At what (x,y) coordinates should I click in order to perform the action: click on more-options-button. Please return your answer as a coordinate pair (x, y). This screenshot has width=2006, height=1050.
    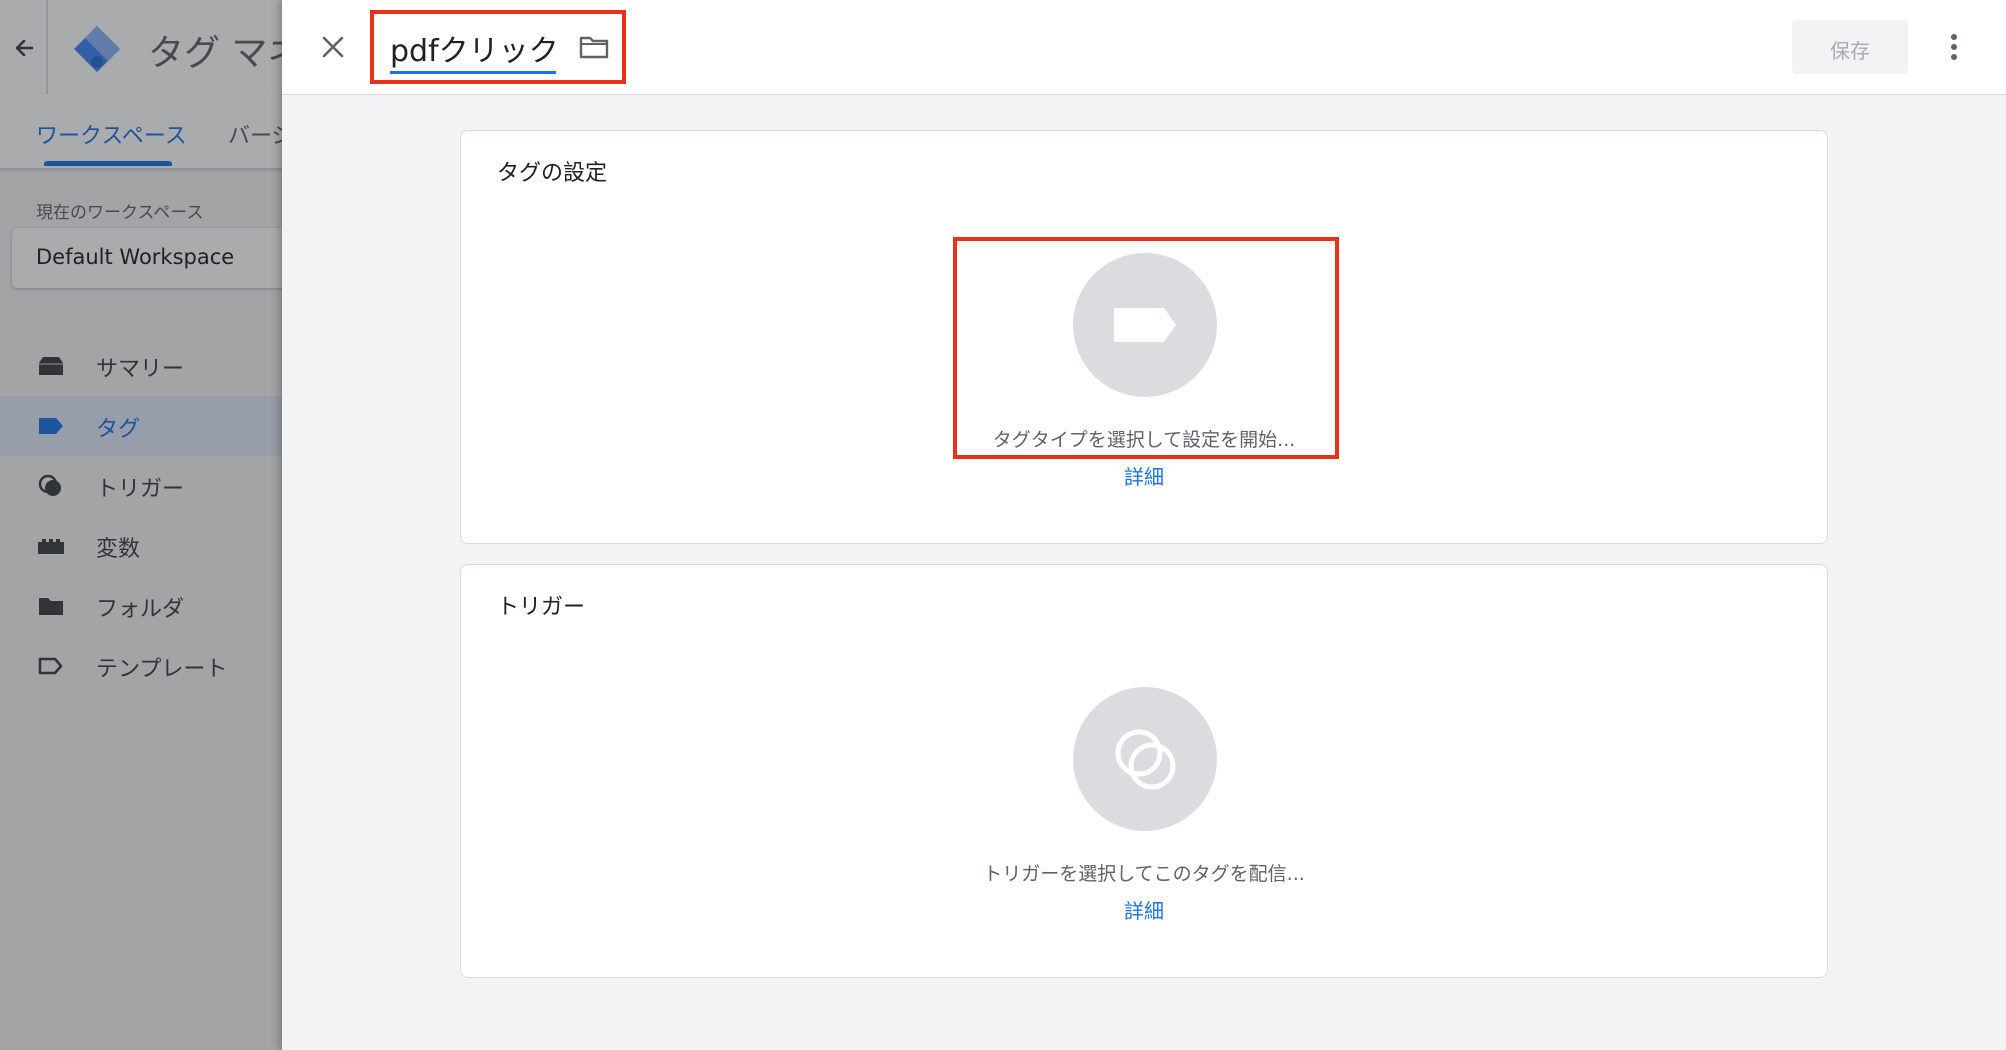
    Looking at the image, I should click on (1954, 47).